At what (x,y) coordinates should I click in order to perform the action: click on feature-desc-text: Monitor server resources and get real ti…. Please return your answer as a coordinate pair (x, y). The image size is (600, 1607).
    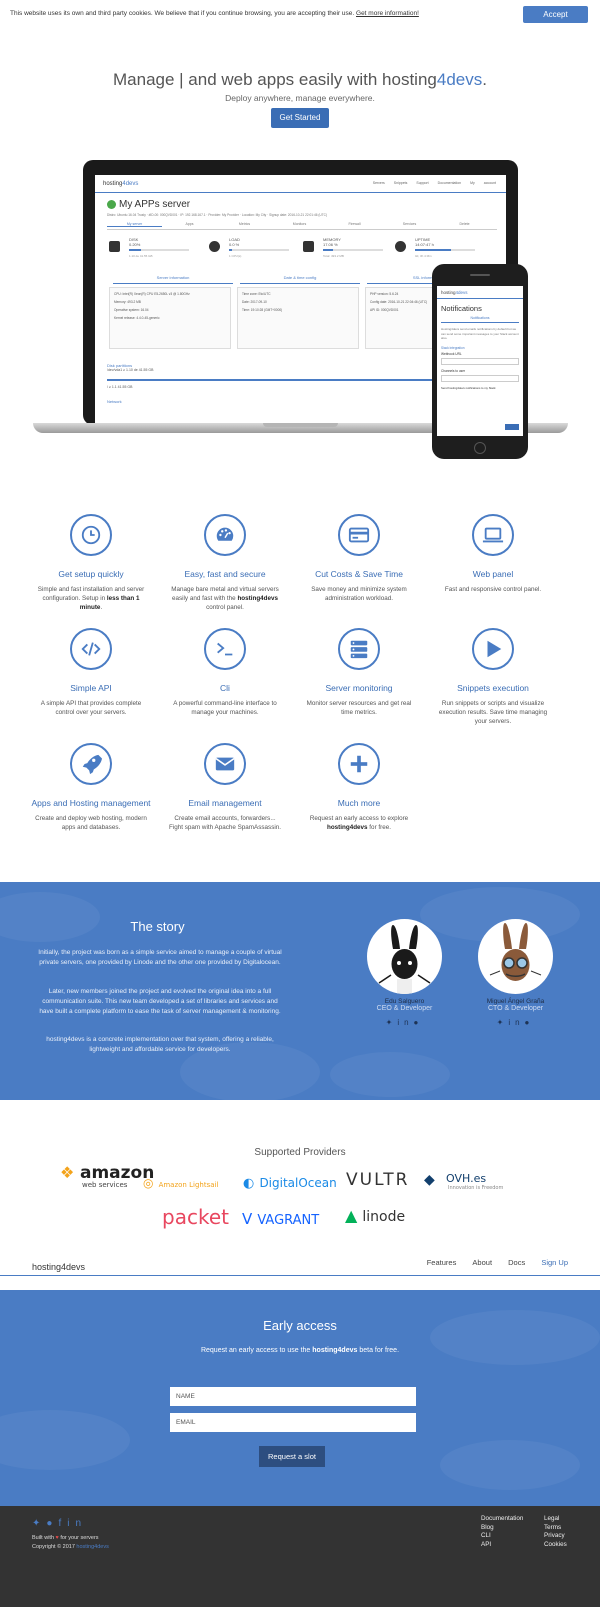
    Looking at the image, I should click on (359, 708).